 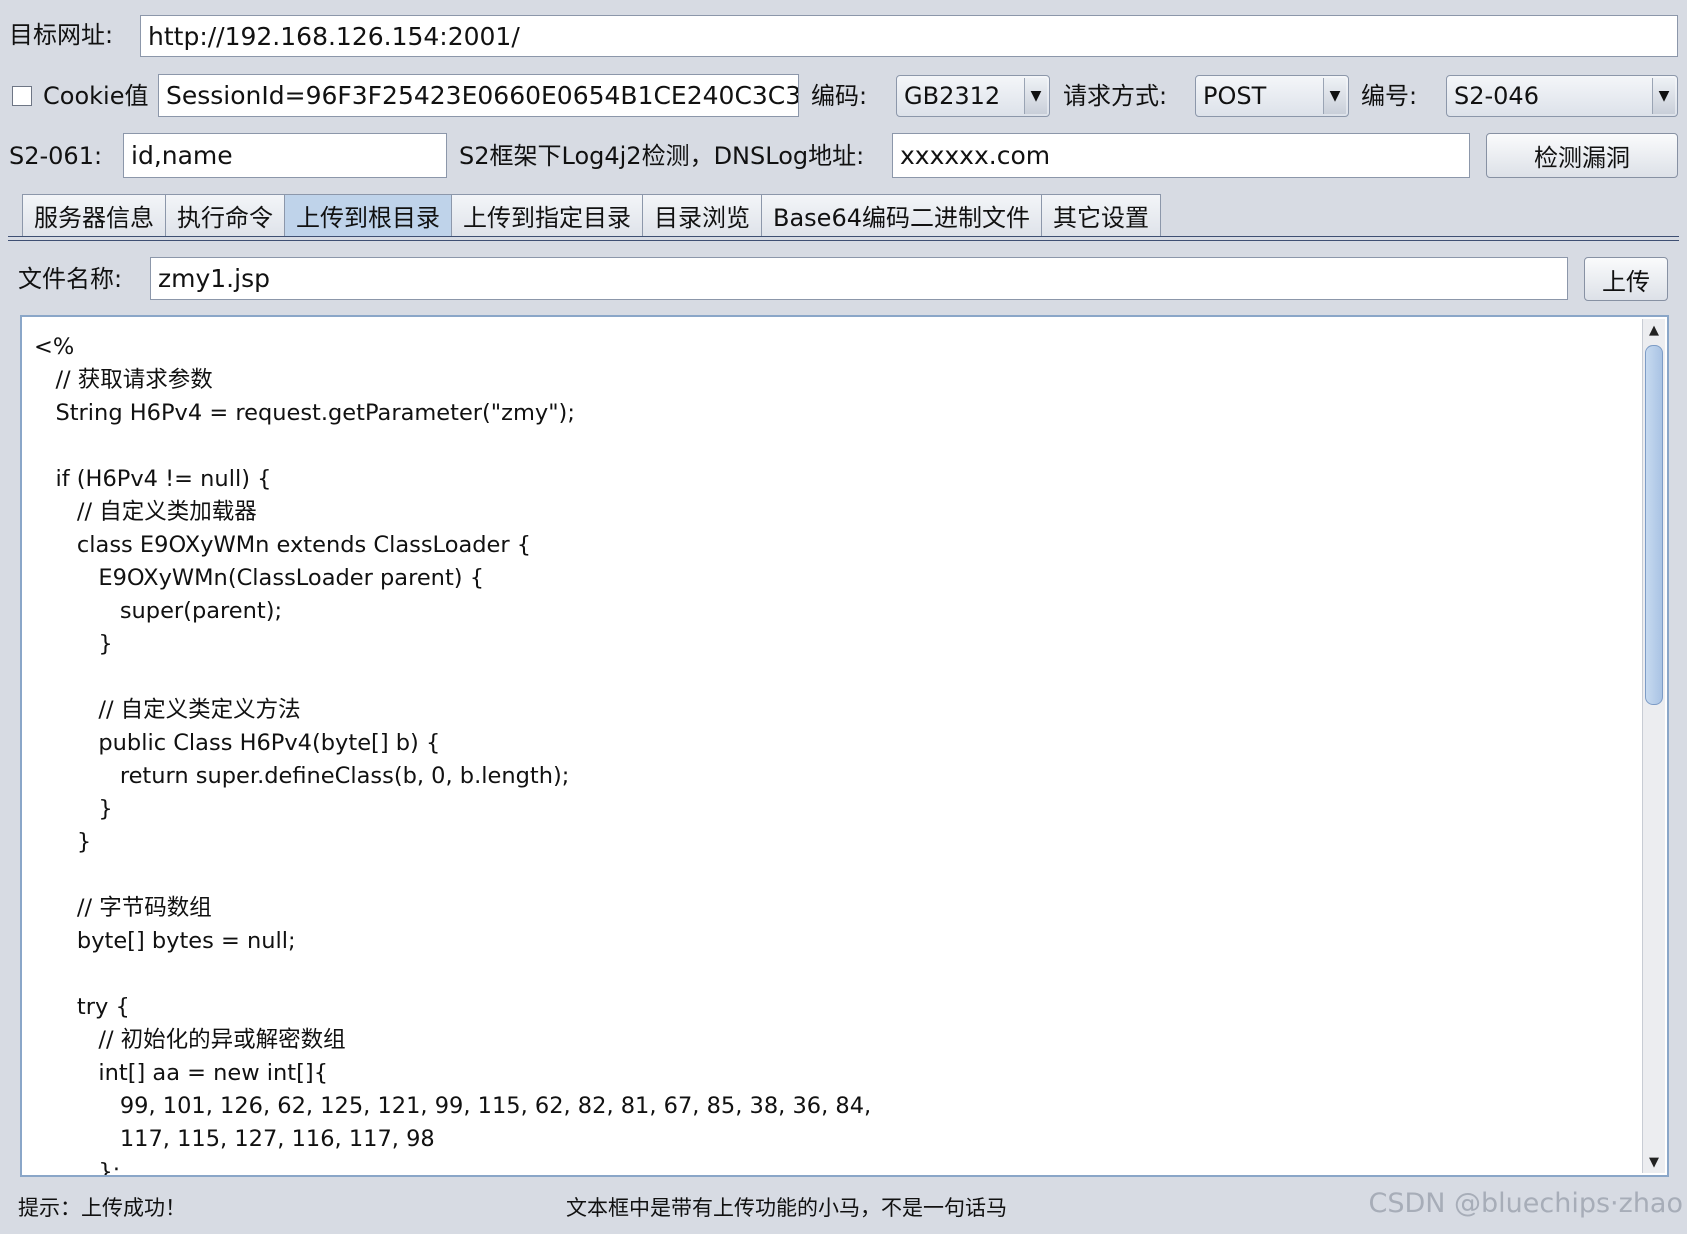 I want to click on tab-directory-browse: 目录浏览, so click(x=702, y=215).